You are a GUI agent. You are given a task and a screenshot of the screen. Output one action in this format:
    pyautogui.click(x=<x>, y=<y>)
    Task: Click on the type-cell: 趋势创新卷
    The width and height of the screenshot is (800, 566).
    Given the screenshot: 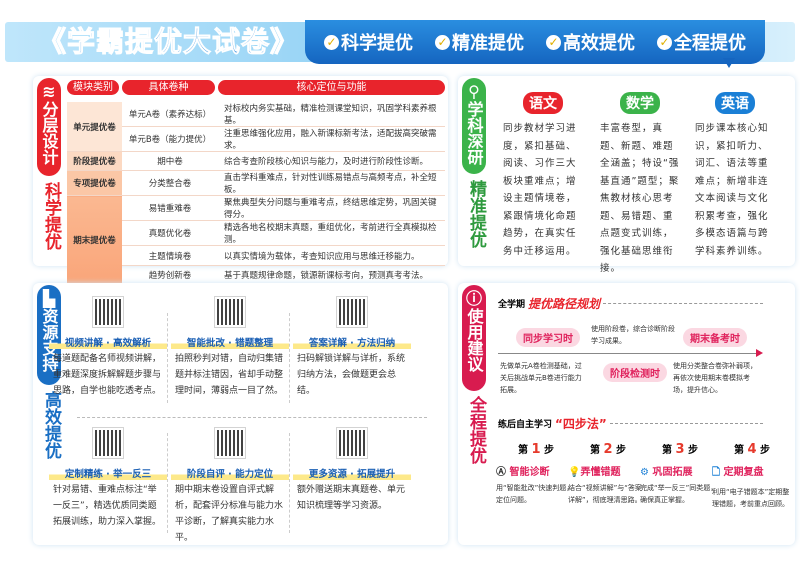 What is the action you would take?
    pyautogui.click(x=170, y=275)
    